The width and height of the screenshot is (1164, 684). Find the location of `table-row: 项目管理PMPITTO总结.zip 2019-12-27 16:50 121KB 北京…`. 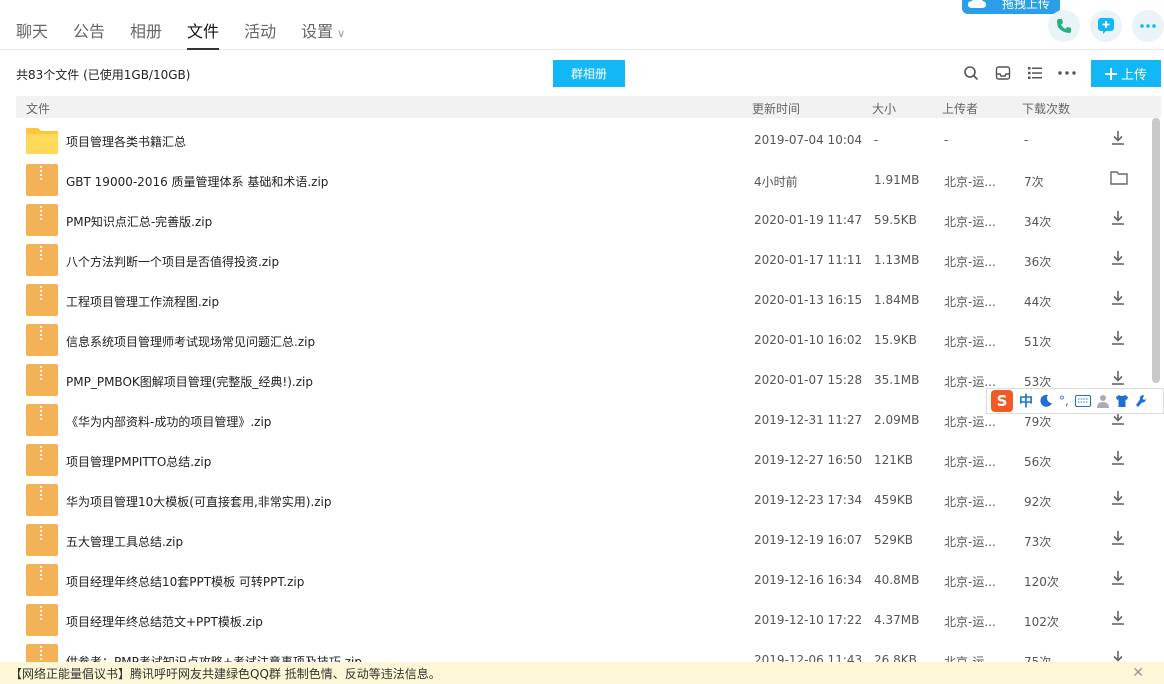

table-row: 项目管理PMPITTO总结.zip 2019-12-27 16:50 121KB 北京… is located at coordinates (582, 460).